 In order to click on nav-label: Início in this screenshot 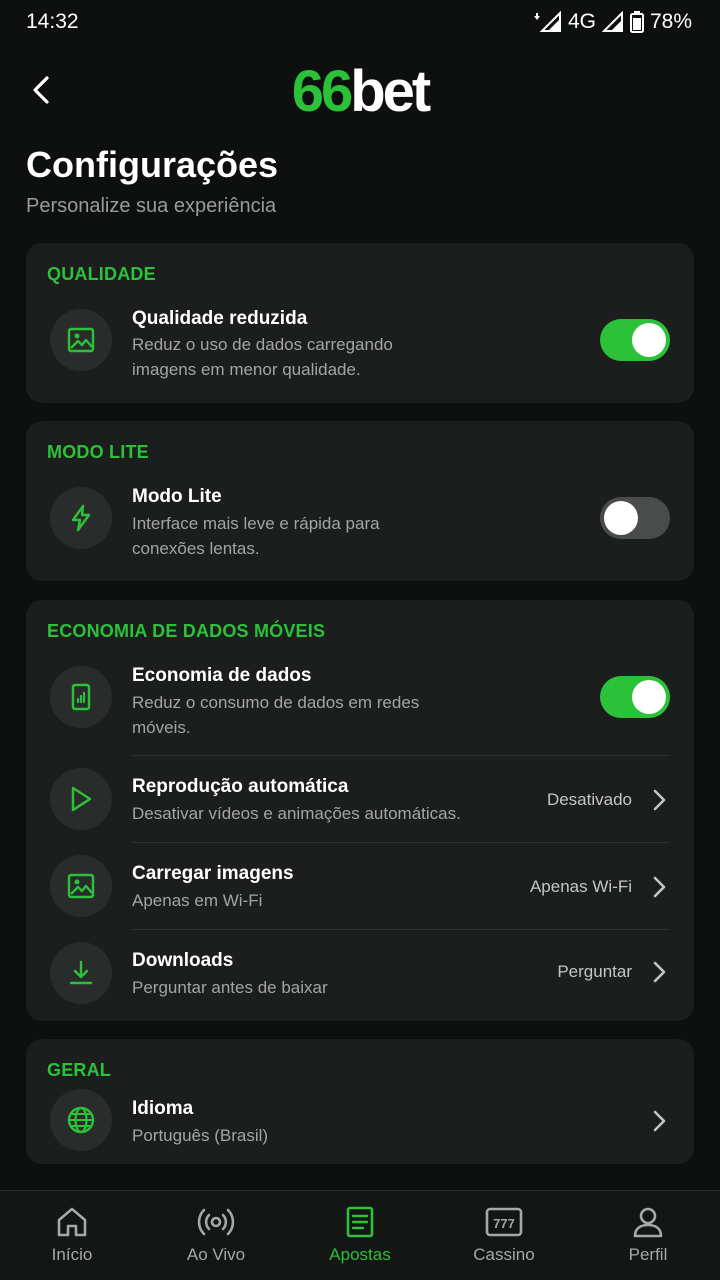, I will do `click(72, 1254)`.